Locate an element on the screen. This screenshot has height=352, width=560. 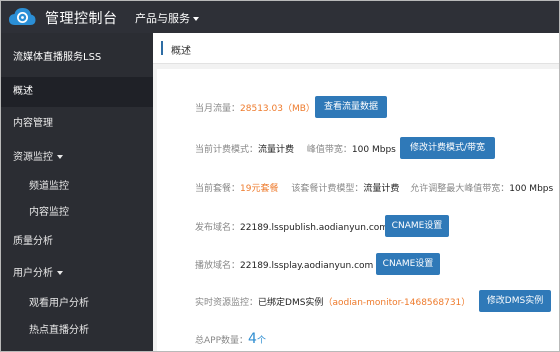
products-menu-label: 产品与服务 is located at coordinates (162, 18).